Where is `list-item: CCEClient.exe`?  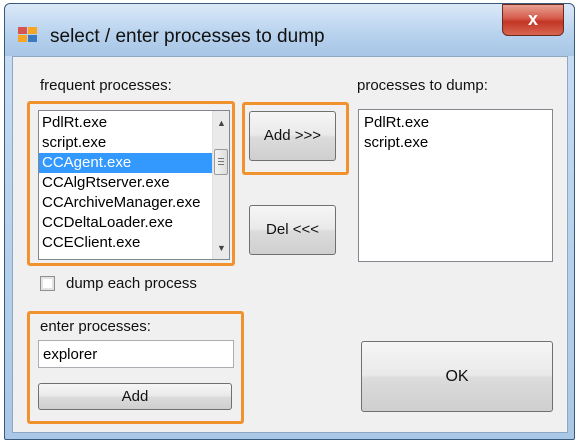 list-item: CCEClient.exe is located at coordinates (126, 243).